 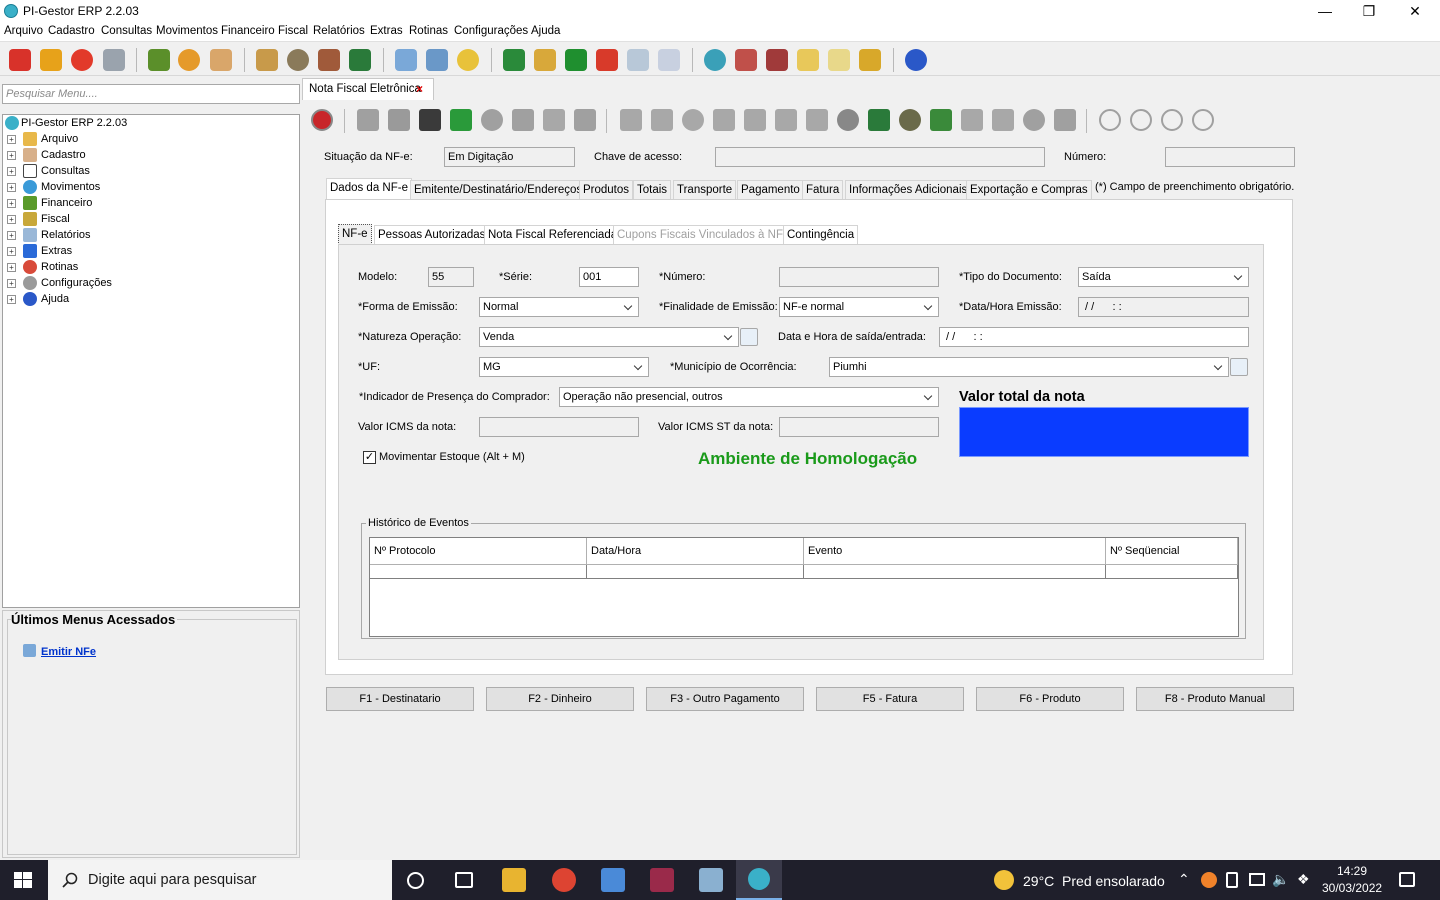 I want to click on tab-pagamento: Pagamento, so click(x=770, y=190).